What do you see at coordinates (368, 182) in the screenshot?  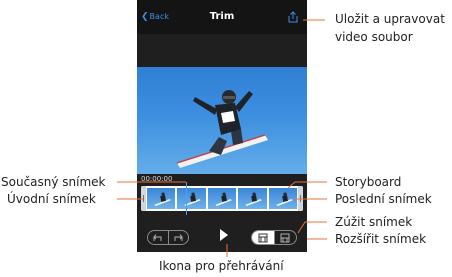 I see `callout-storyboard: Storyboard` at bounding box center [368, 182].